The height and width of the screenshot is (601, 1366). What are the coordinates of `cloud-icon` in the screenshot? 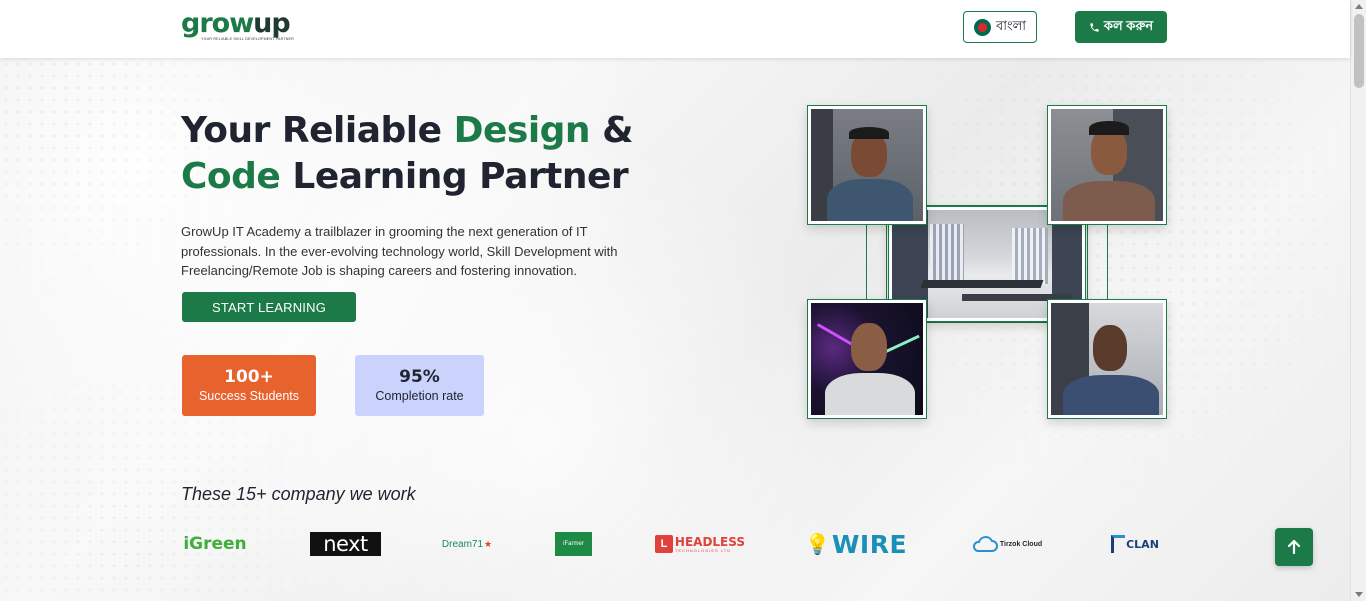 It's located at (985, 544).